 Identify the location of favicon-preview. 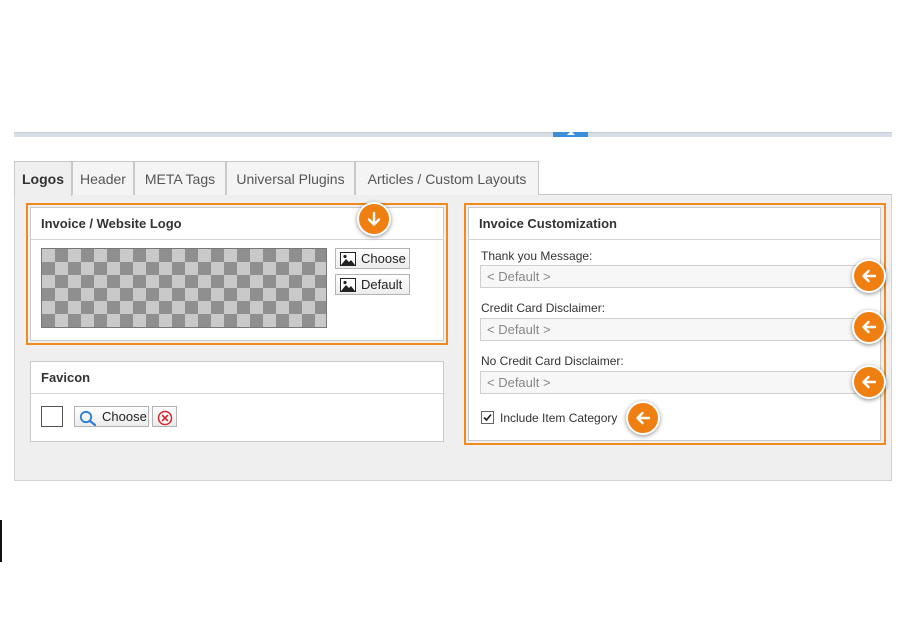
(52, 416).